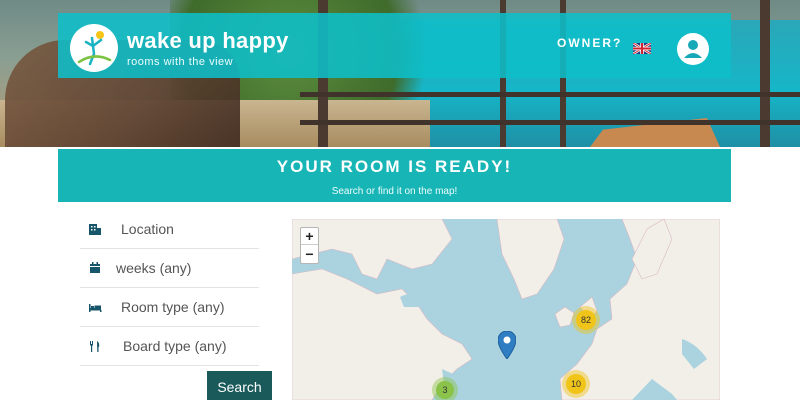 The image size is (800, 400). I want to click on room-type-label: Room type (any), so click(173, 307).